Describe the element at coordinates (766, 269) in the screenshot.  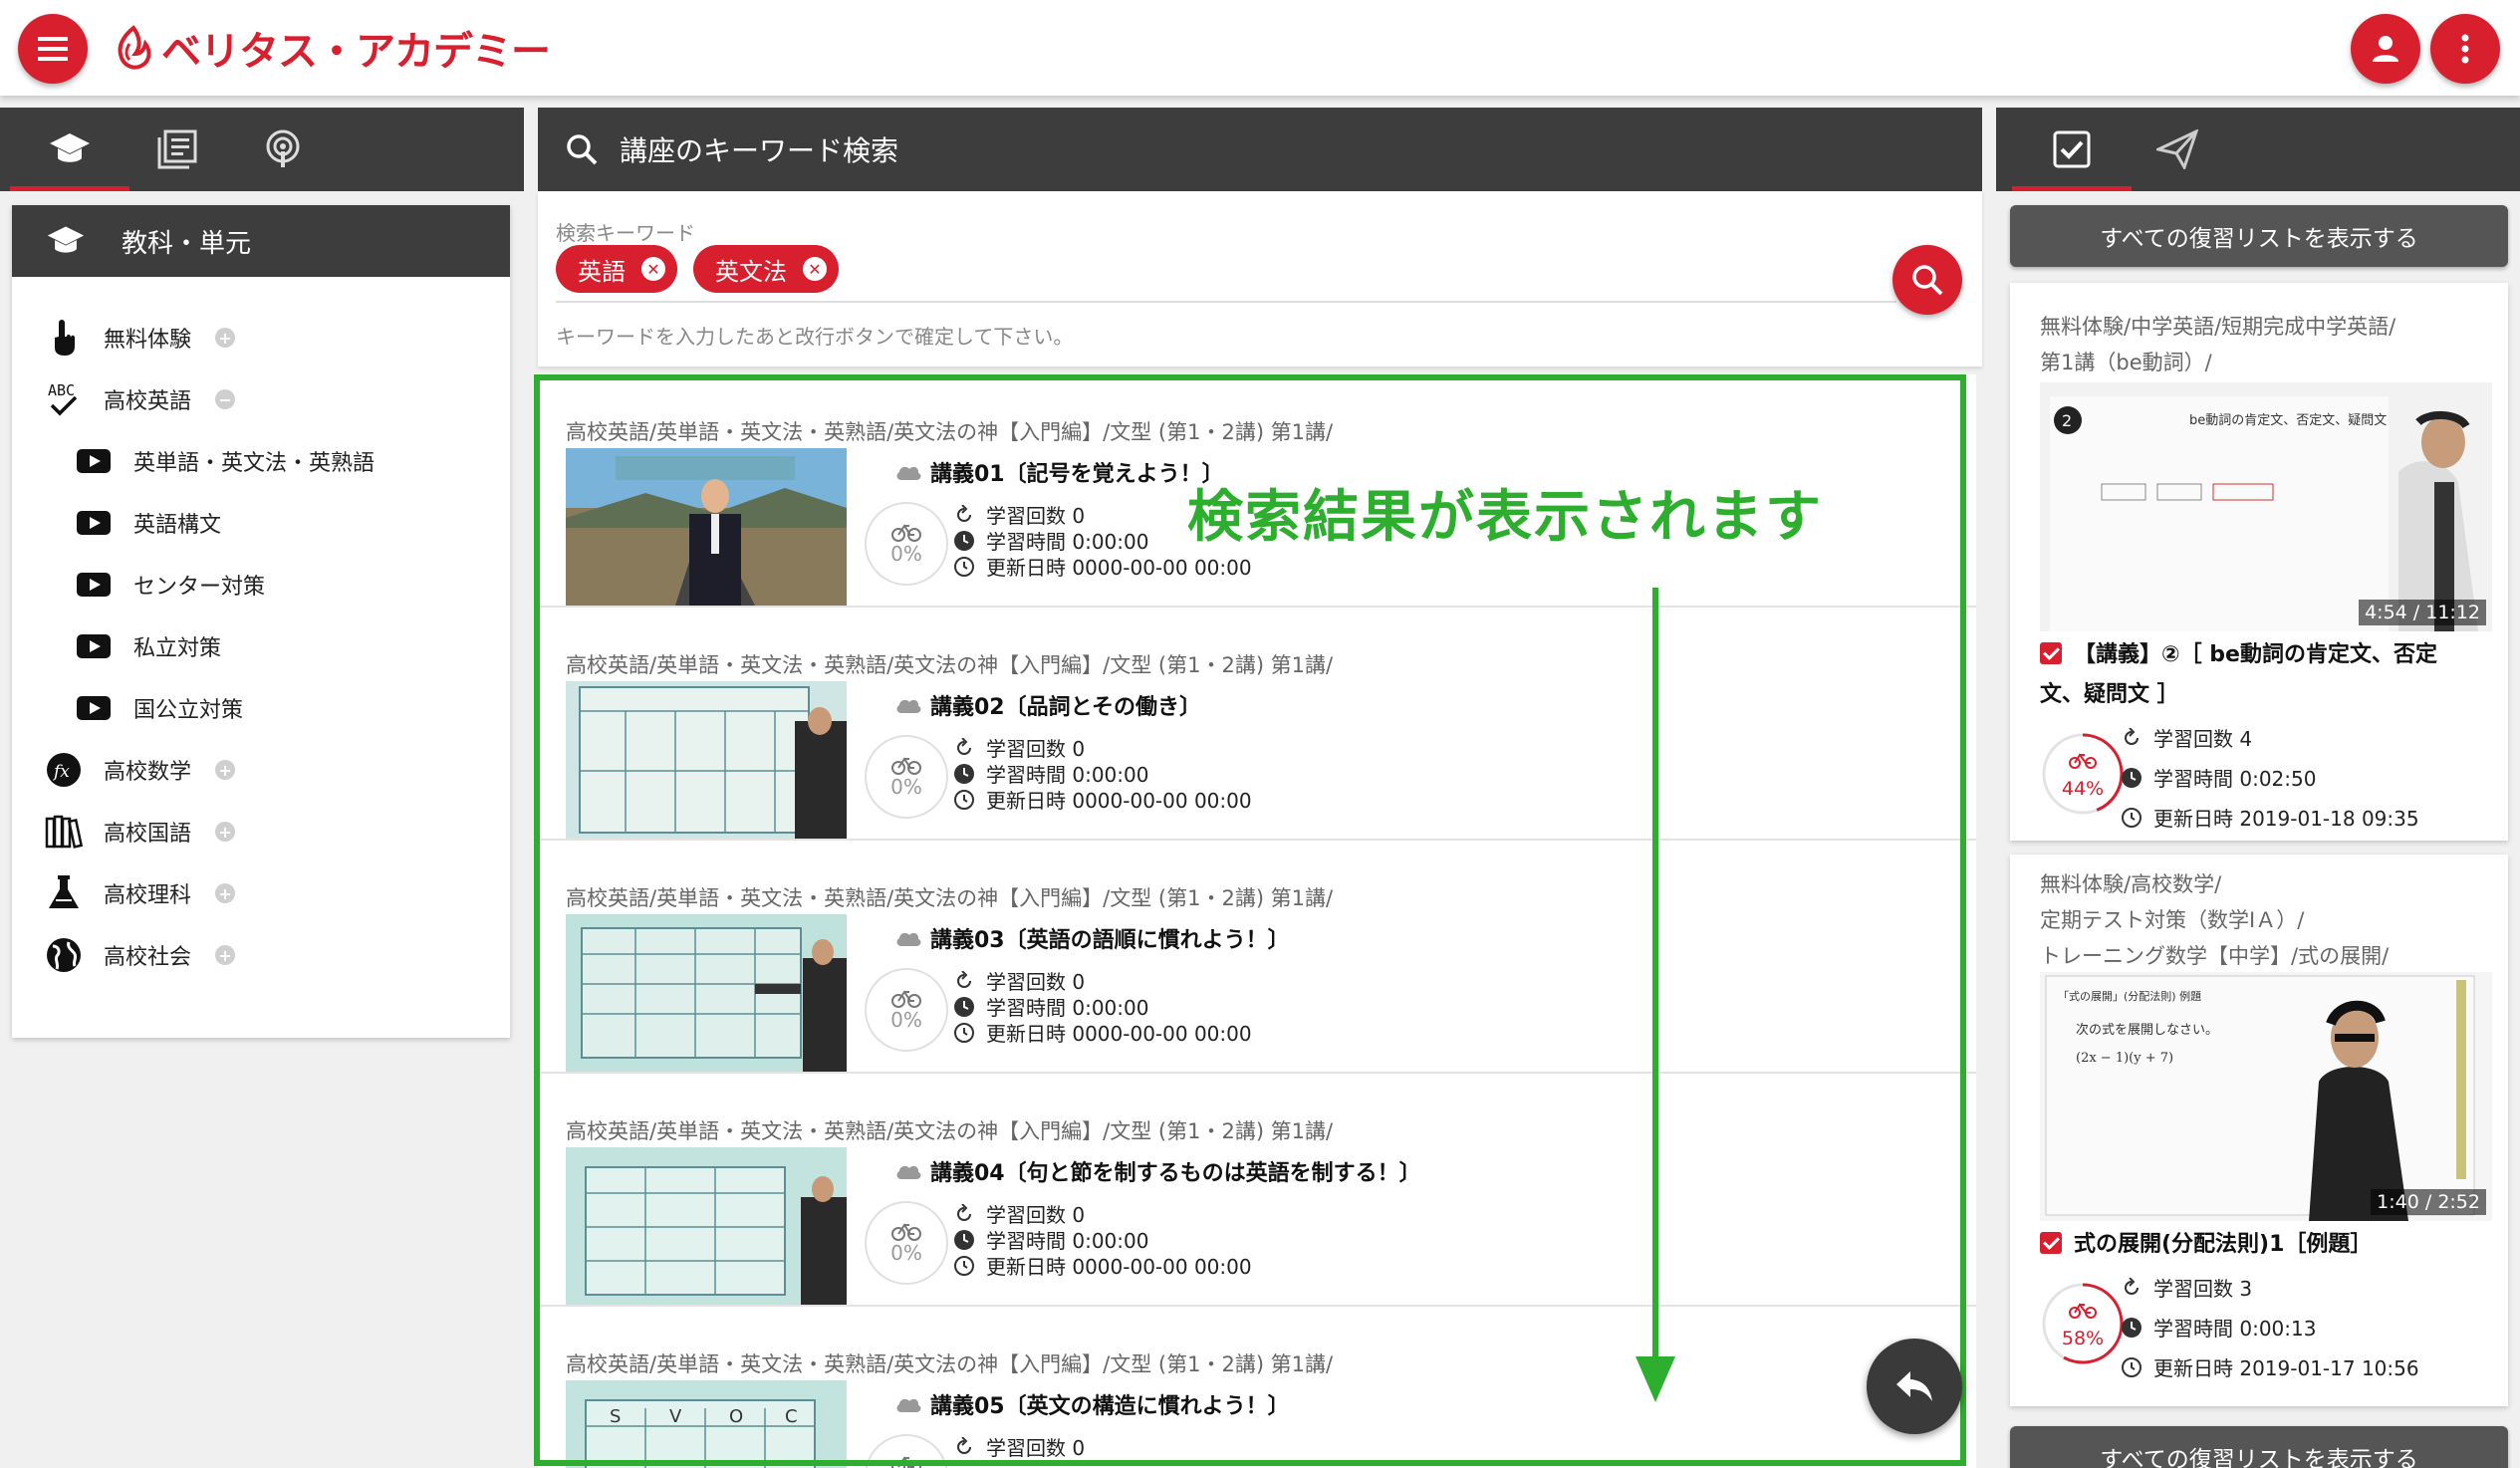
I see `keyword-chip: 英文法 ✕` at that location.